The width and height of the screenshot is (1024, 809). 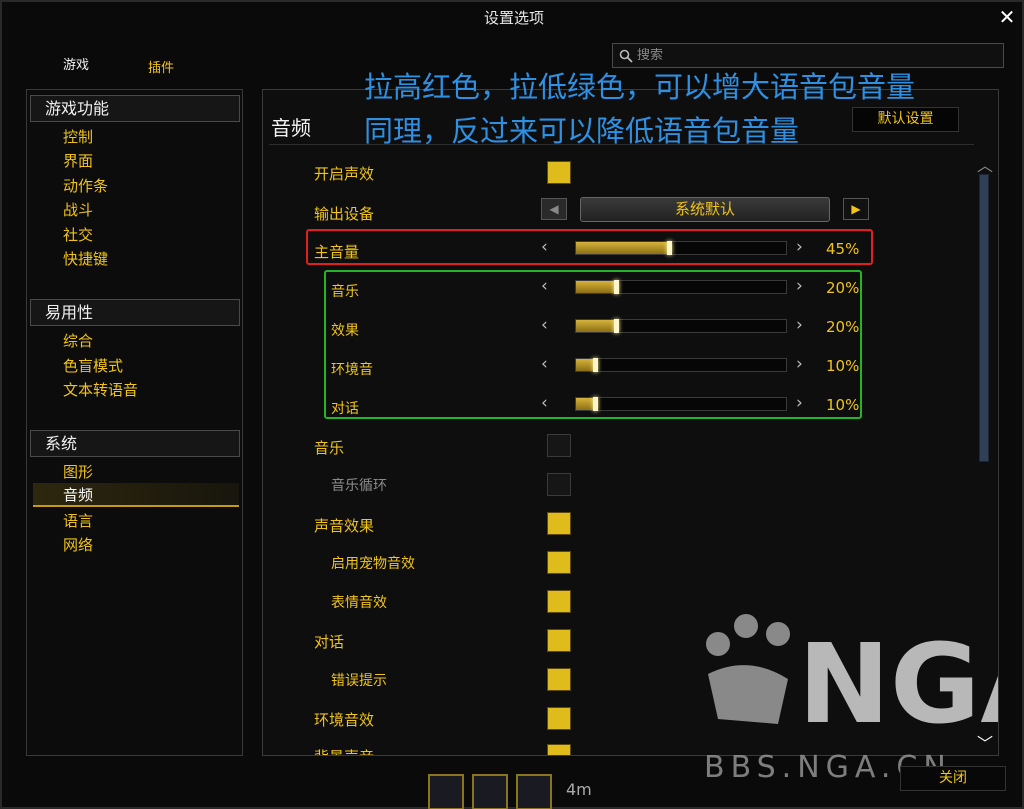 What do you see at coordinates (76, 63) in the screenshot?
I see `tab-game: 游戏` at bounding box center [76, 63].